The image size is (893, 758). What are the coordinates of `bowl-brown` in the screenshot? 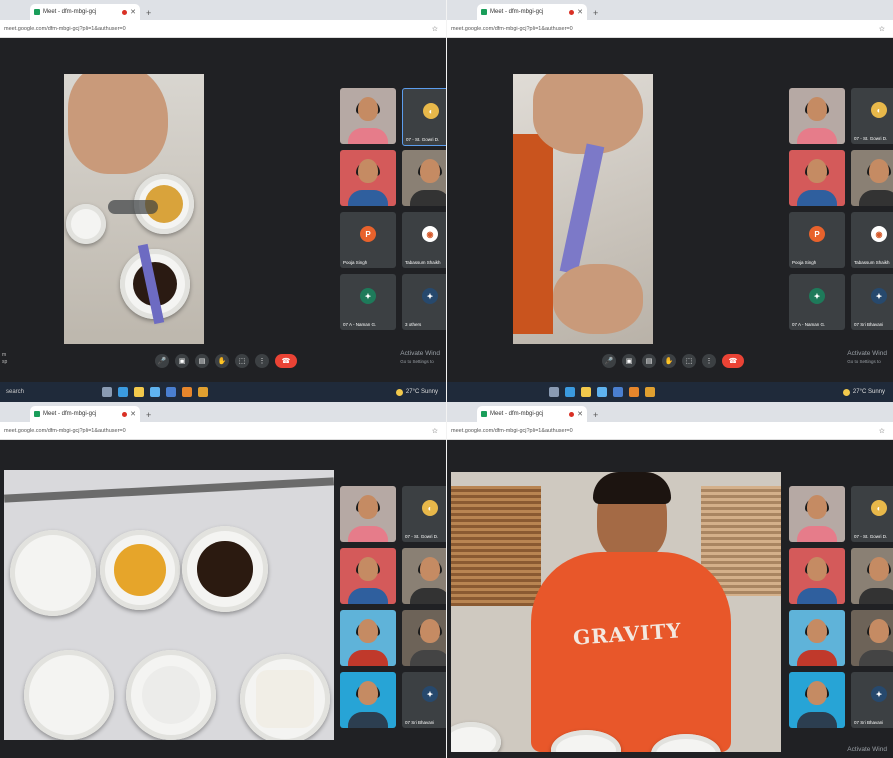 It's located at (225, 569).